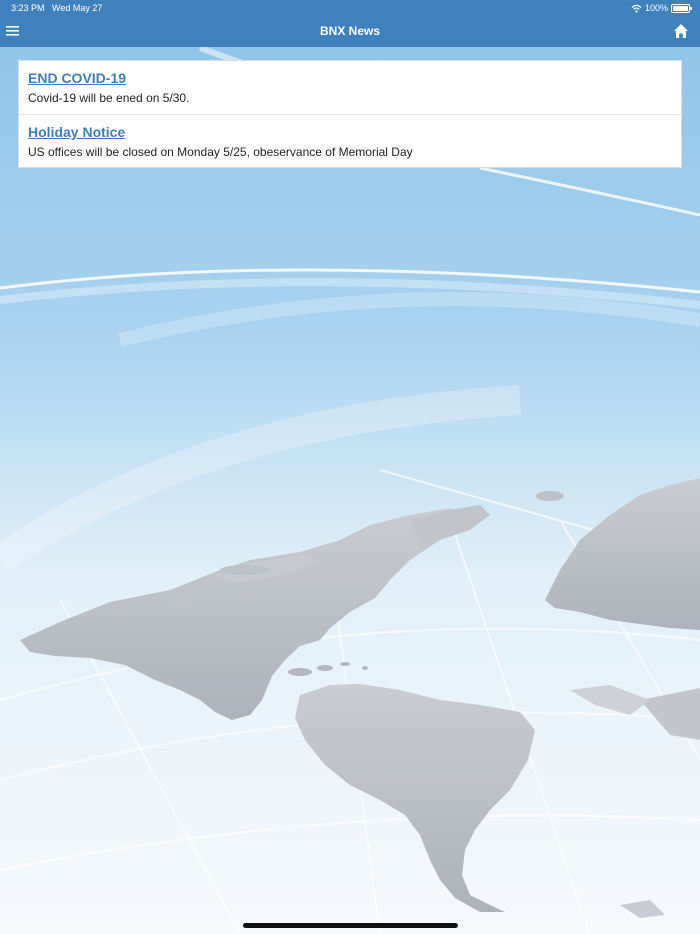 This screenshot has height=934, width=700. Describe the element at coordinates (350, 925) in the screenshot. I see `home-indicator` at that location.